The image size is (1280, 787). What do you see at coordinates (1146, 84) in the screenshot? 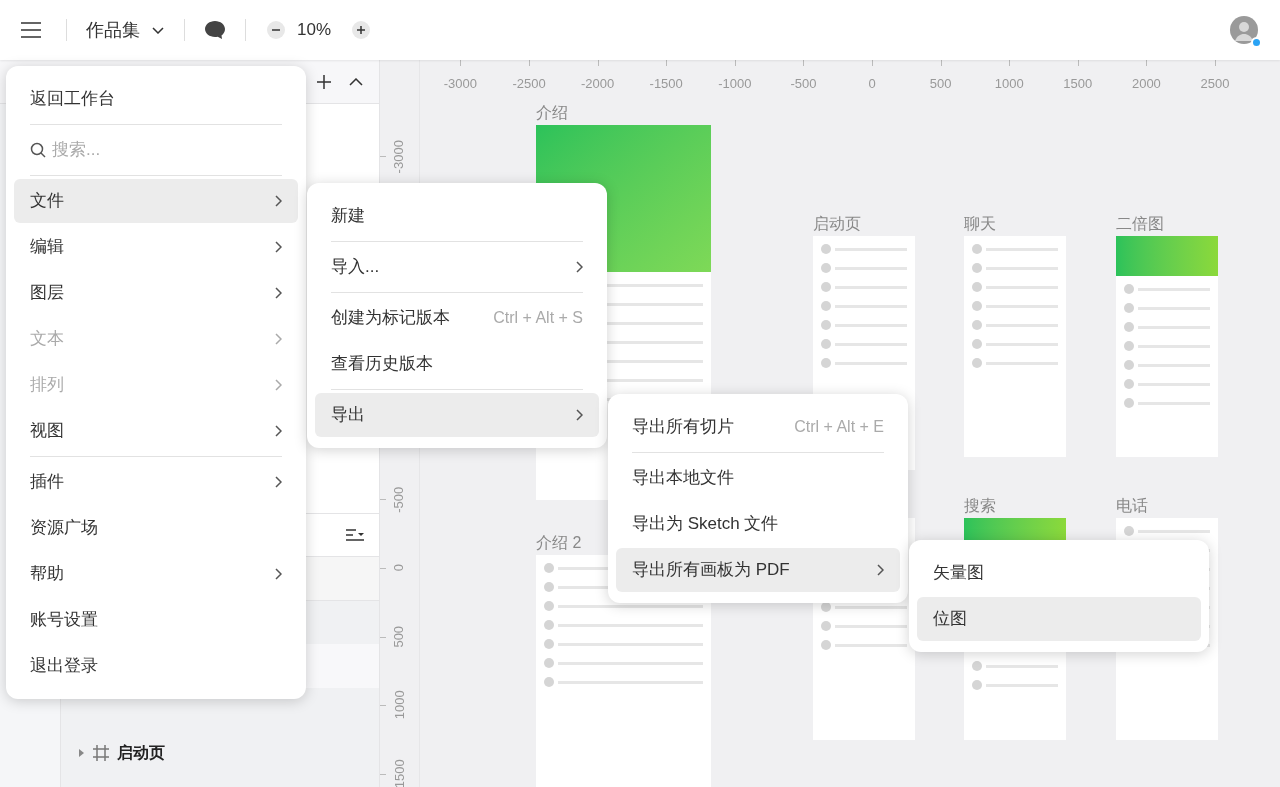
I see `ruler-label: 2000` at bounding box center [1146, 84].